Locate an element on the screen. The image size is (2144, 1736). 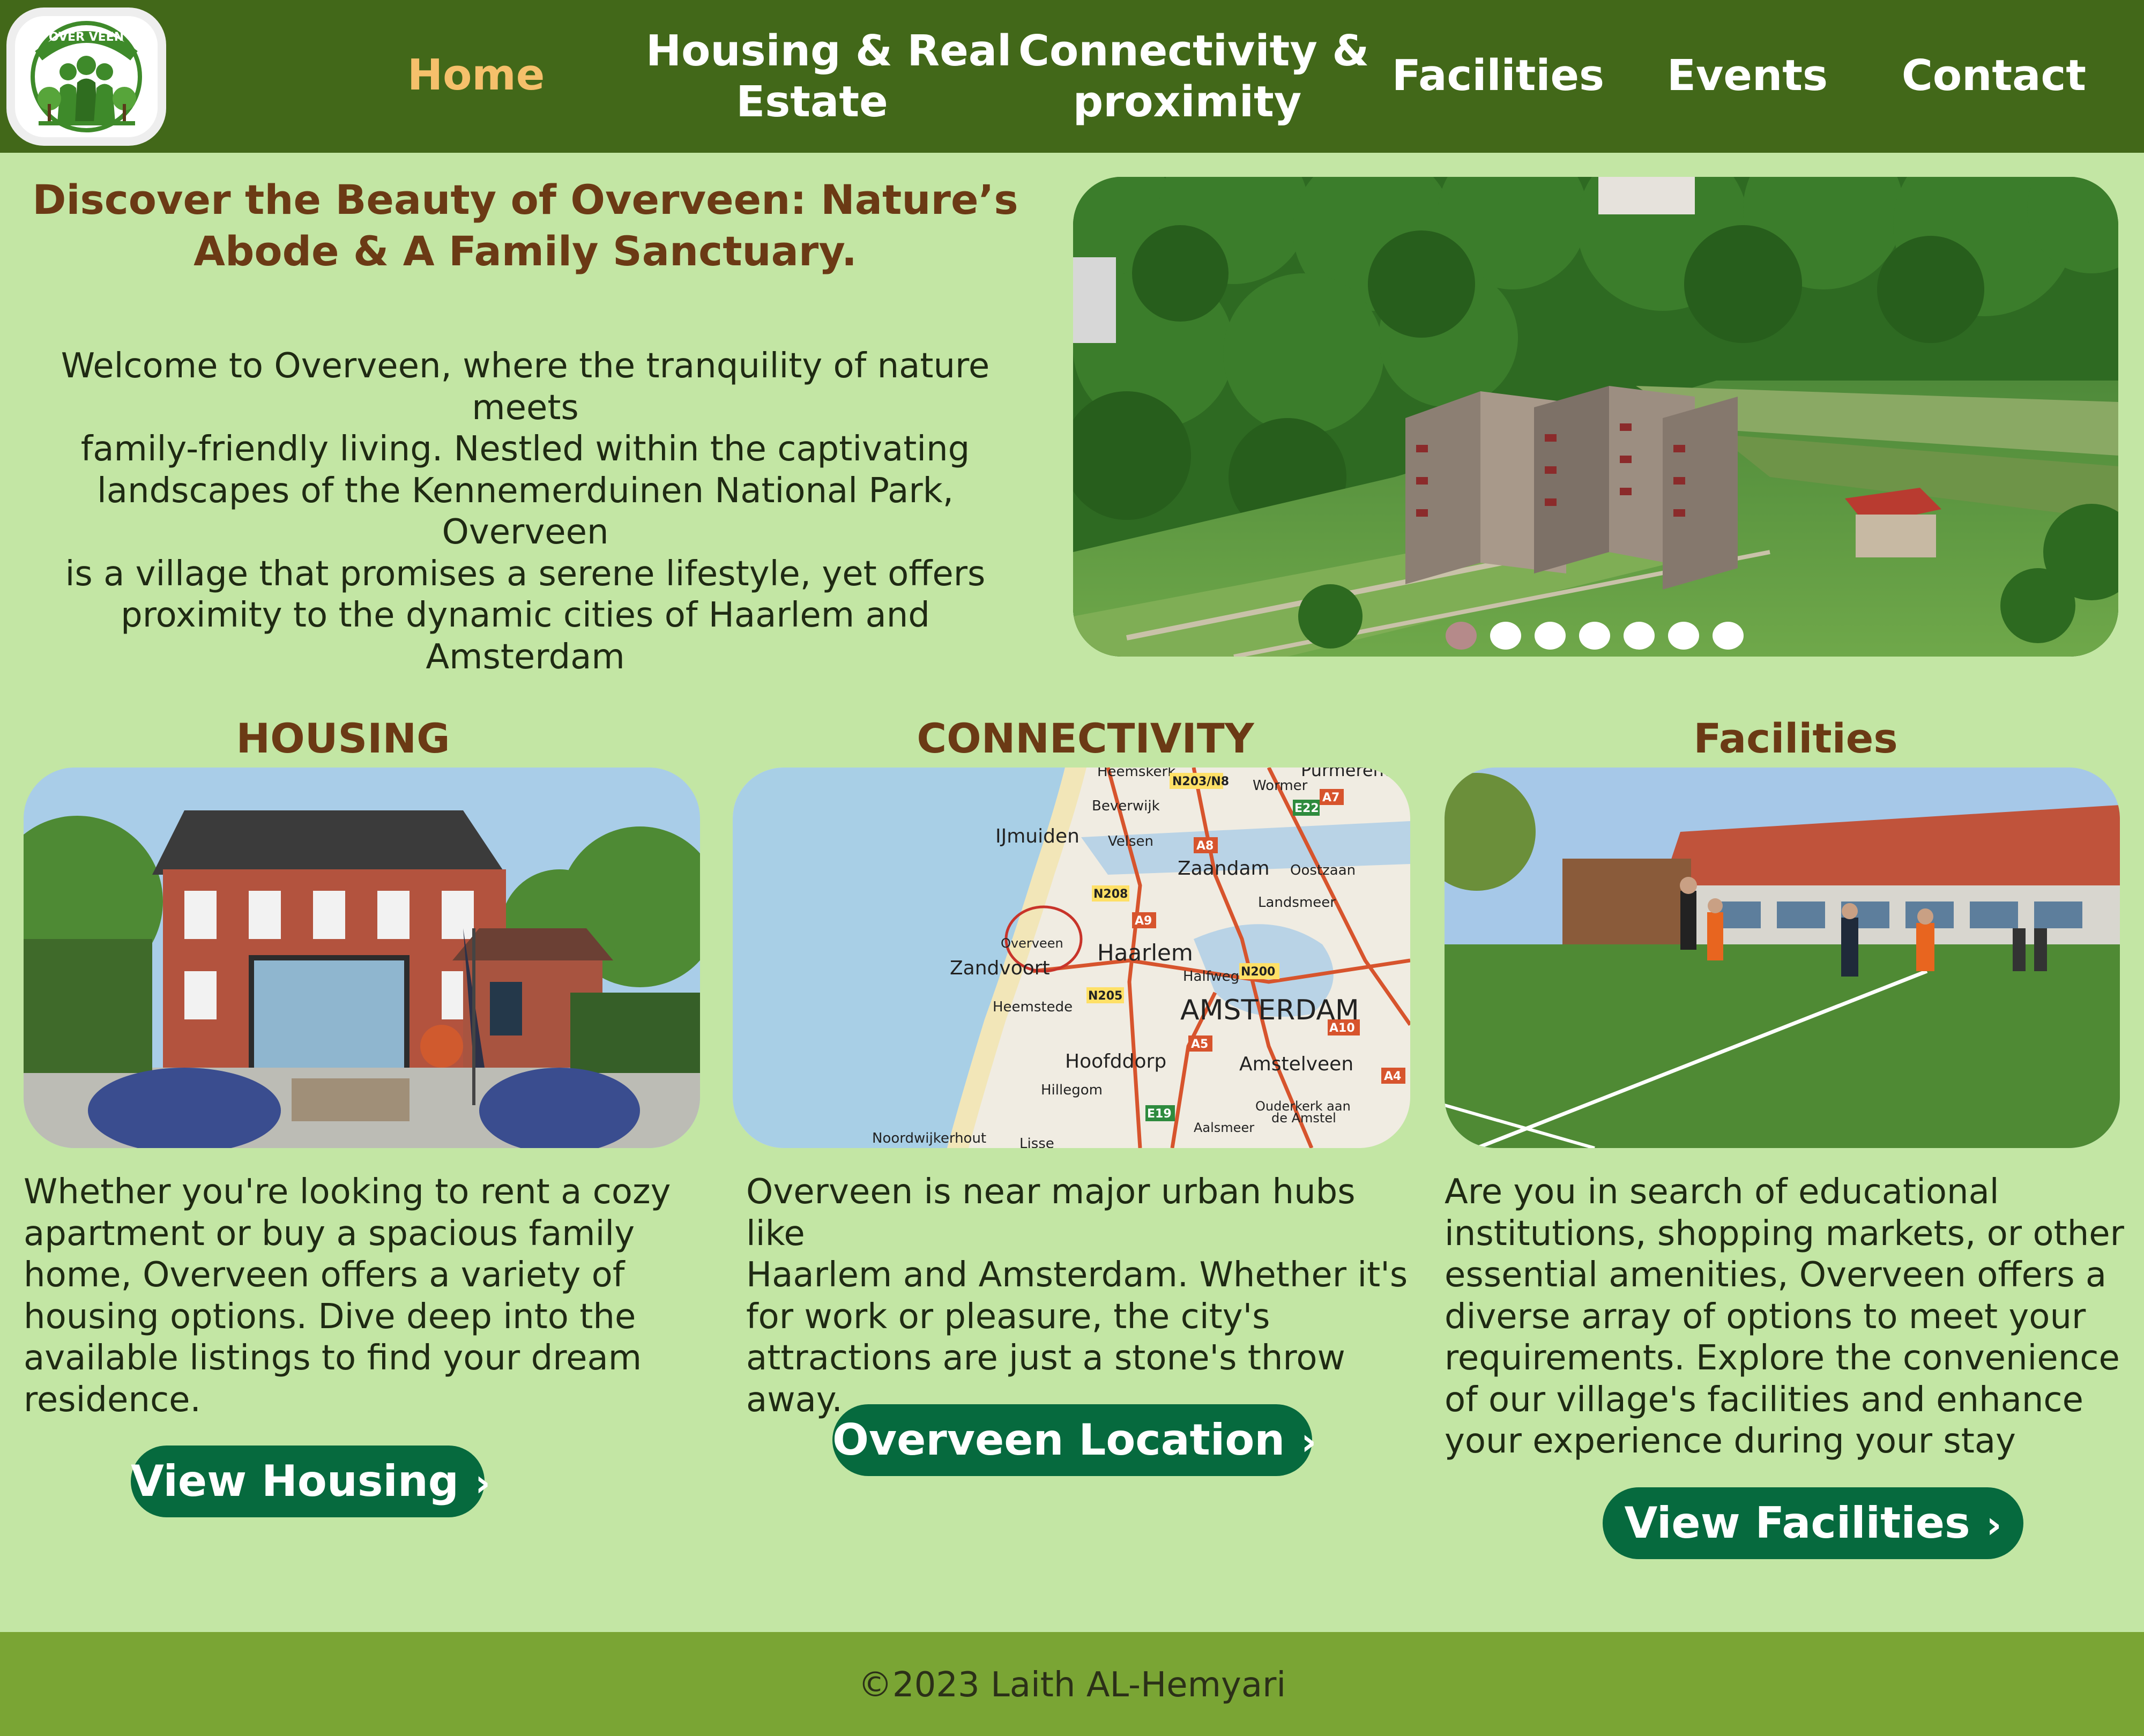
svg-text: A4 is located at coordinates (1393, 1076).